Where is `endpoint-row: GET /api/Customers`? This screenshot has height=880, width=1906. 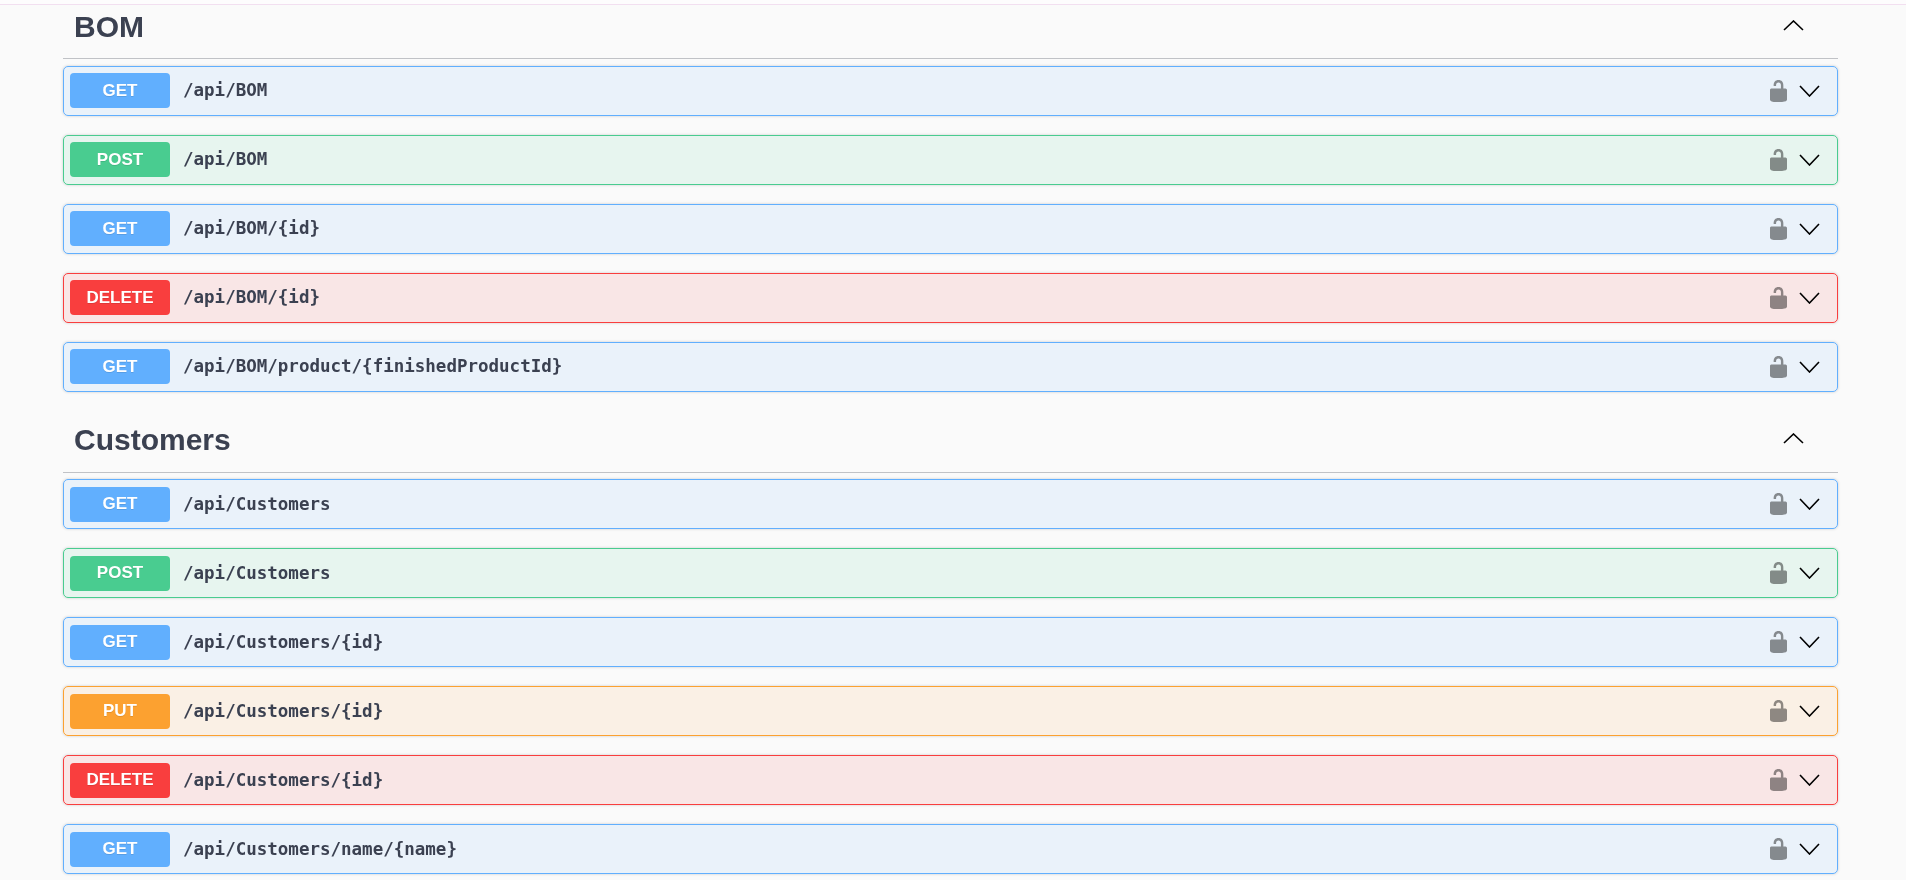
endpoint-row: GET /api/Customers is located at coordinates (950, 504).